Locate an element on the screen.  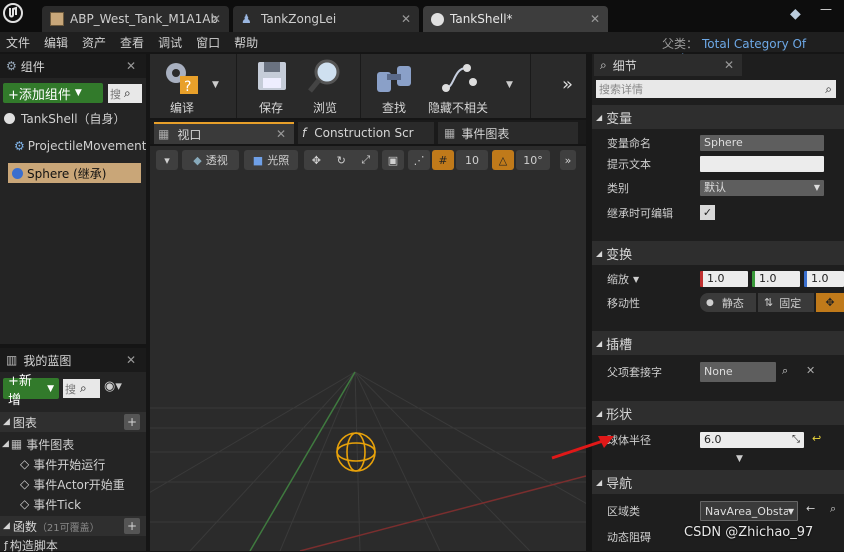
section-variable: ◢ 变量 is located at coordinates (718, 117).